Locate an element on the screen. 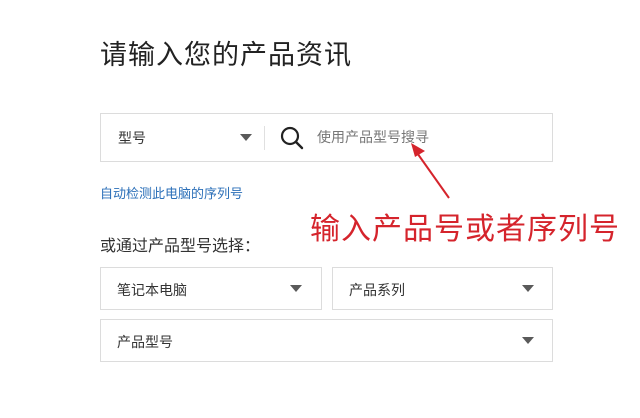  page-title: 请输入您的产品资讯 is located at coordinates (226, 55).